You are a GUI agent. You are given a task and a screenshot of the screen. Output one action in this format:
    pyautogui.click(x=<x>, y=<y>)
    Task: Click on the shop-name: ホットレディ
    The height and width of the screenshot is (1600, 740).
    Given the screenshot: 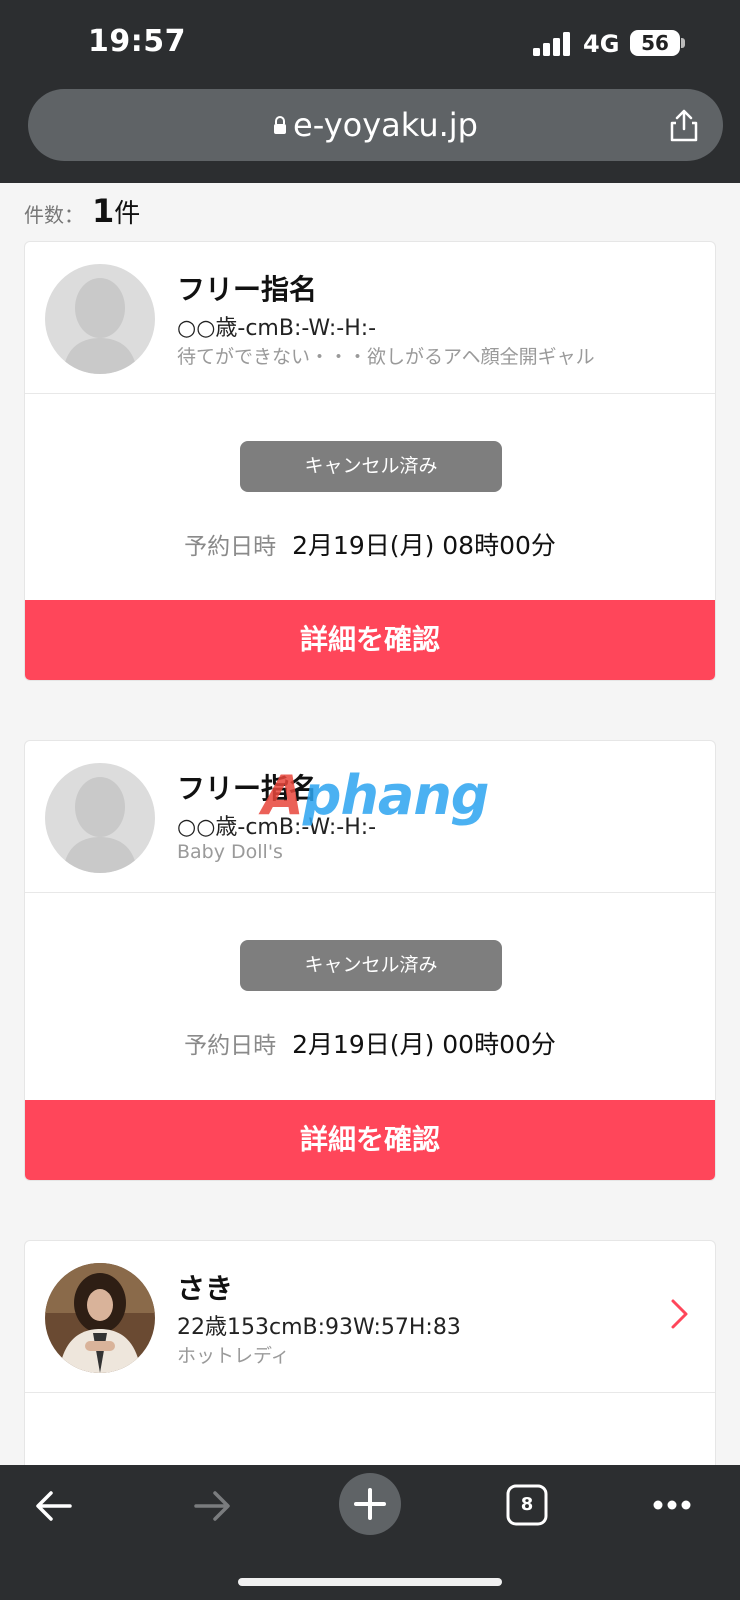 What is the action you would take?
    pyautogui.click(x=233, y=1356)
    